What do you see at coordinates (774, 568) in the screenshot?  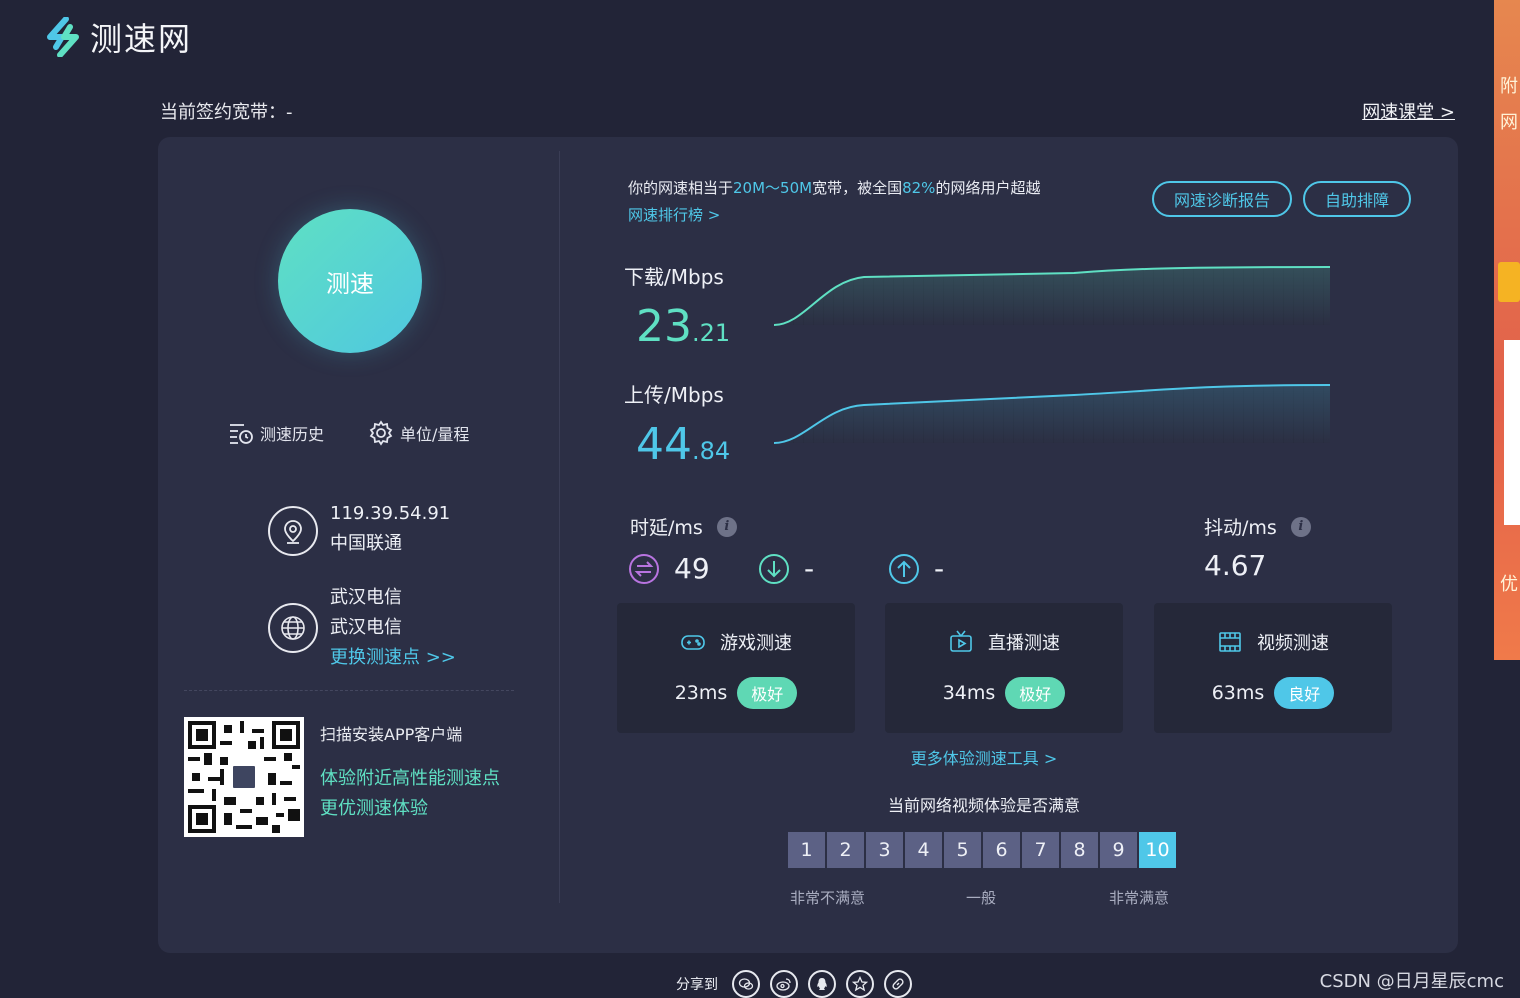 I see `arrow-down-icon` at bounding box center [774, 568].